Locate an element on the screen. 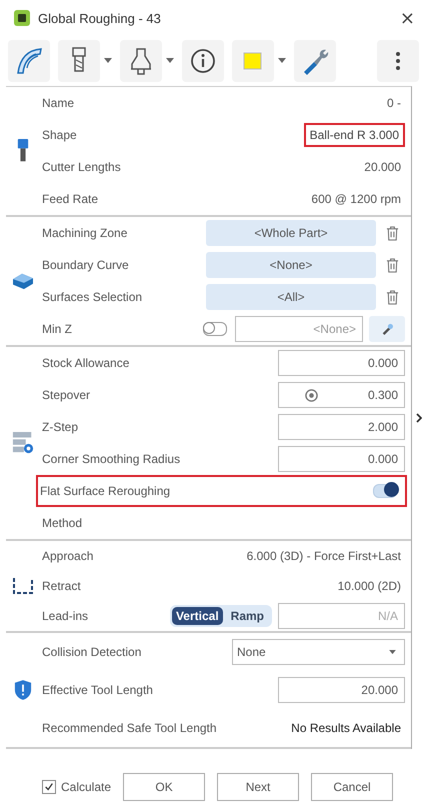 This screenshot has height=807, width=427. tool-button is located at coordinates (79, 61).